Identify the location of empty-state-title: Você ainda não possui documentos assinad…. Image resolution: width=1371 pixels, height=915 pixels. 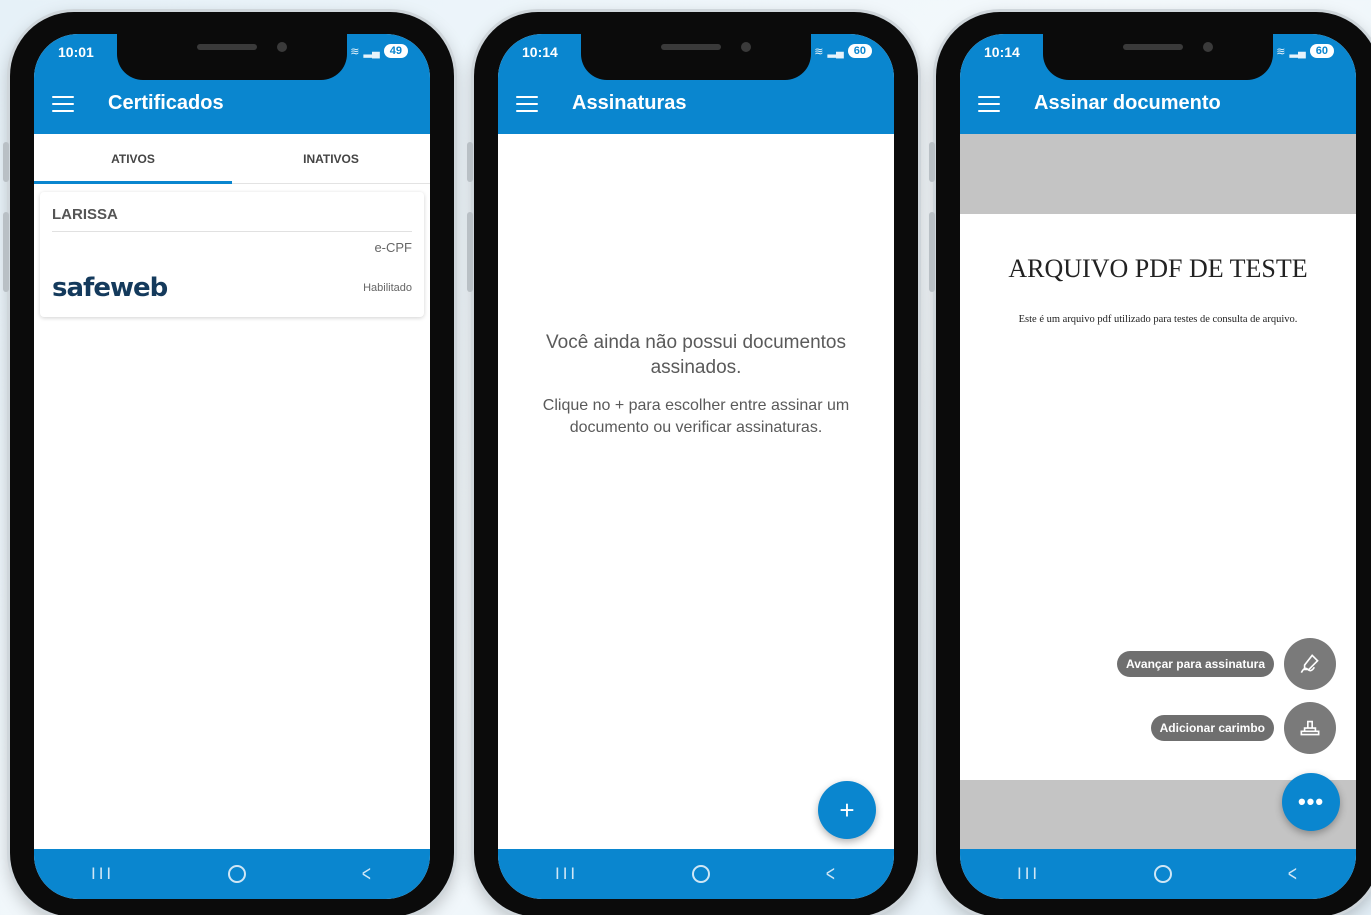
(696, 355).